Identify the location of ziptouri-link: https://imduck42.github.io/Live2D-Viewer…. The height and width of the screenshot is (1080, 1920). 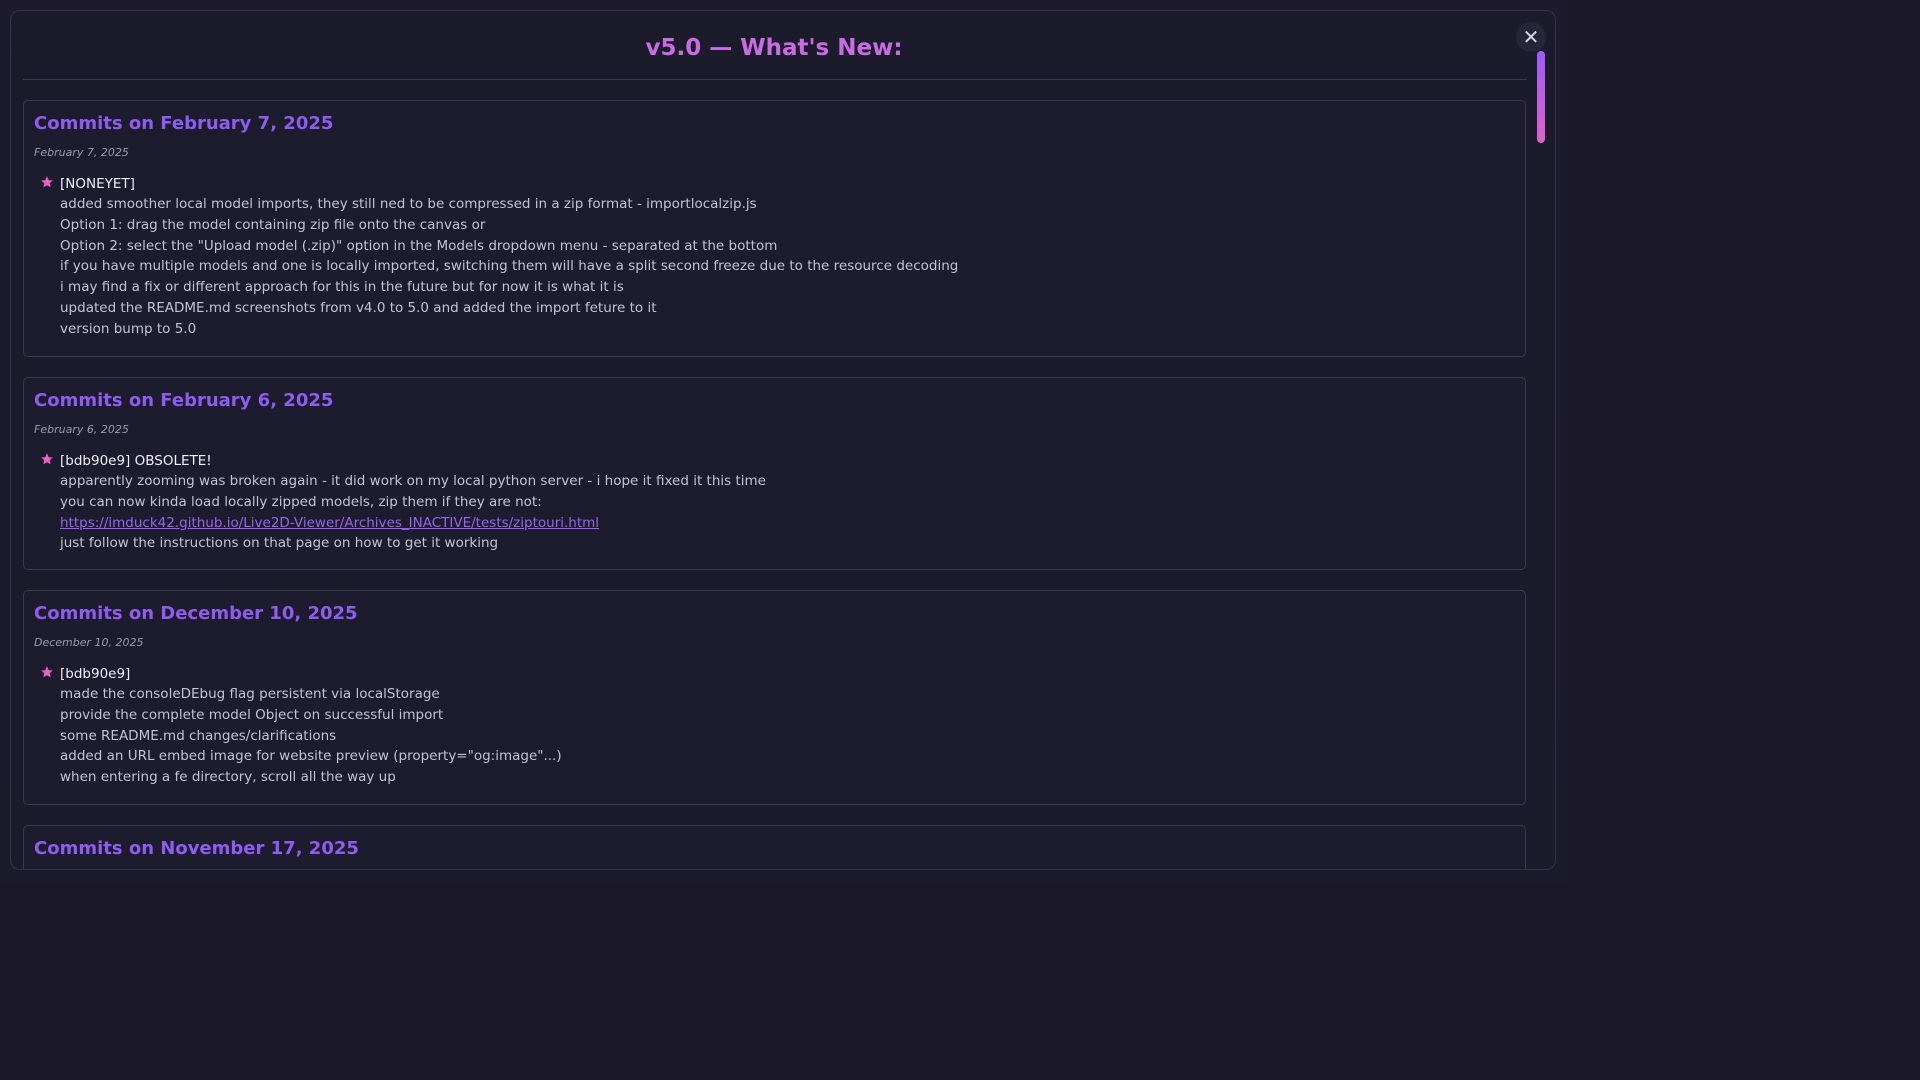
(329, 523).